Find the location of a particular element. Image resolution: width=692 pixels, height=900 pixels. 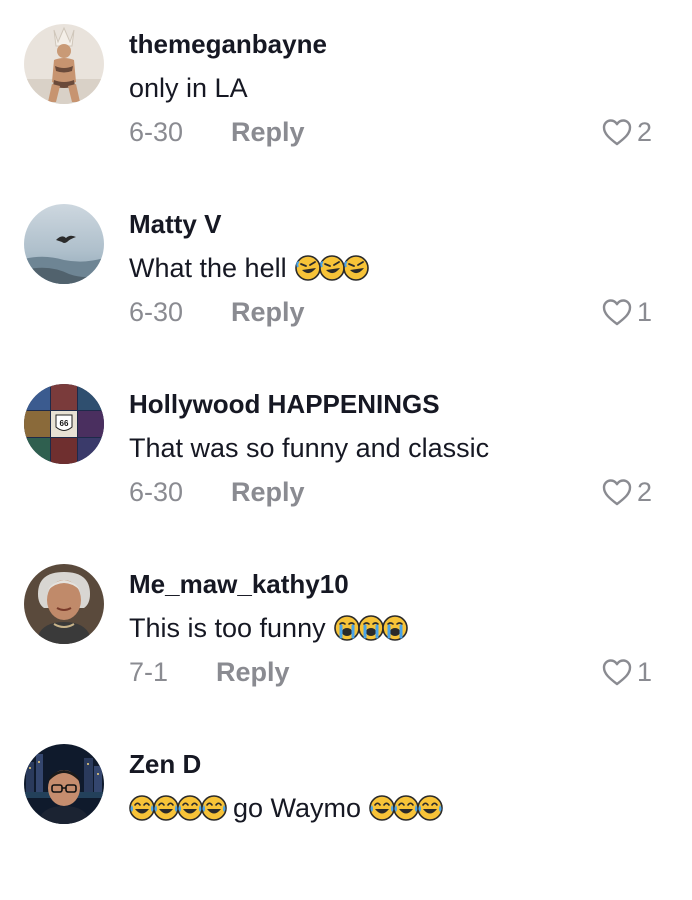

comment-username: Zen D is located at coordinates (165, 764).